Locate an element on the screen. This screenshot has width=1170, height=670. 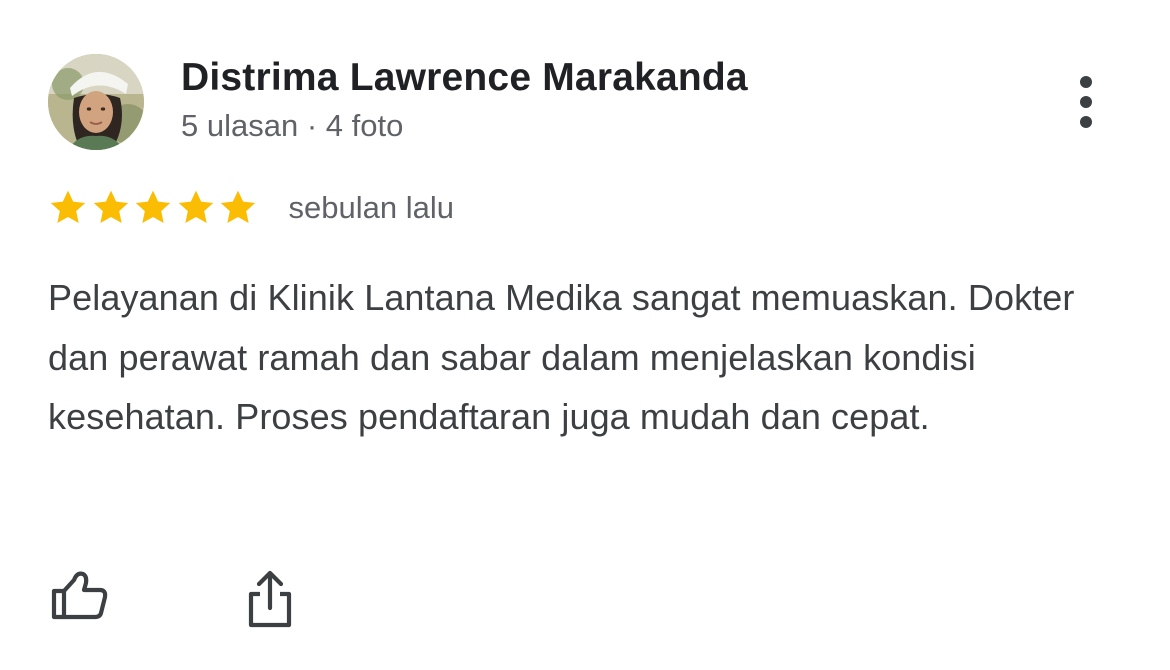
star-rating is located at coordinates (154, 208).